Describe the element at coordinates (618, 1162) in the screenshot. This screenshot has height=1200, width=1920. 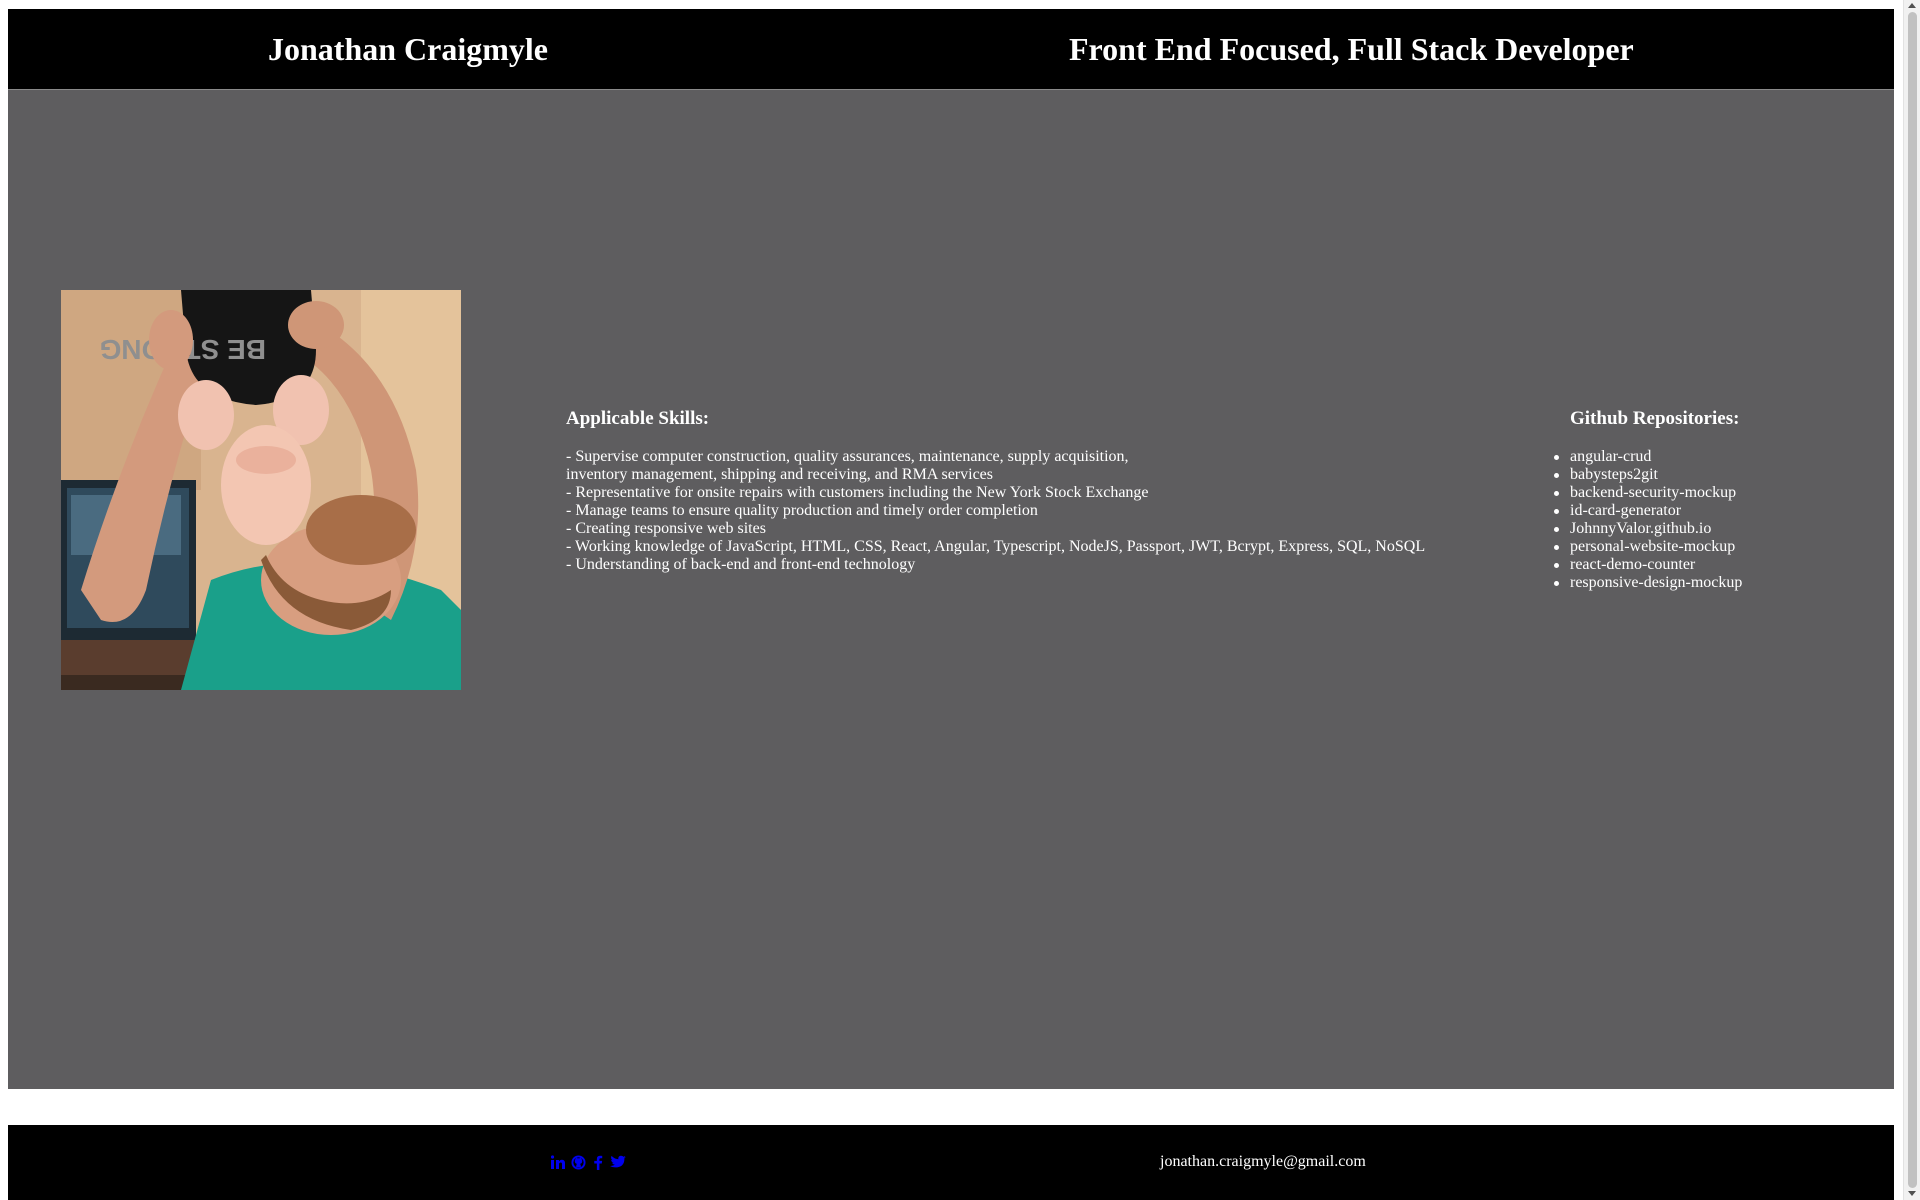
I see `twitter-icon` at that location.